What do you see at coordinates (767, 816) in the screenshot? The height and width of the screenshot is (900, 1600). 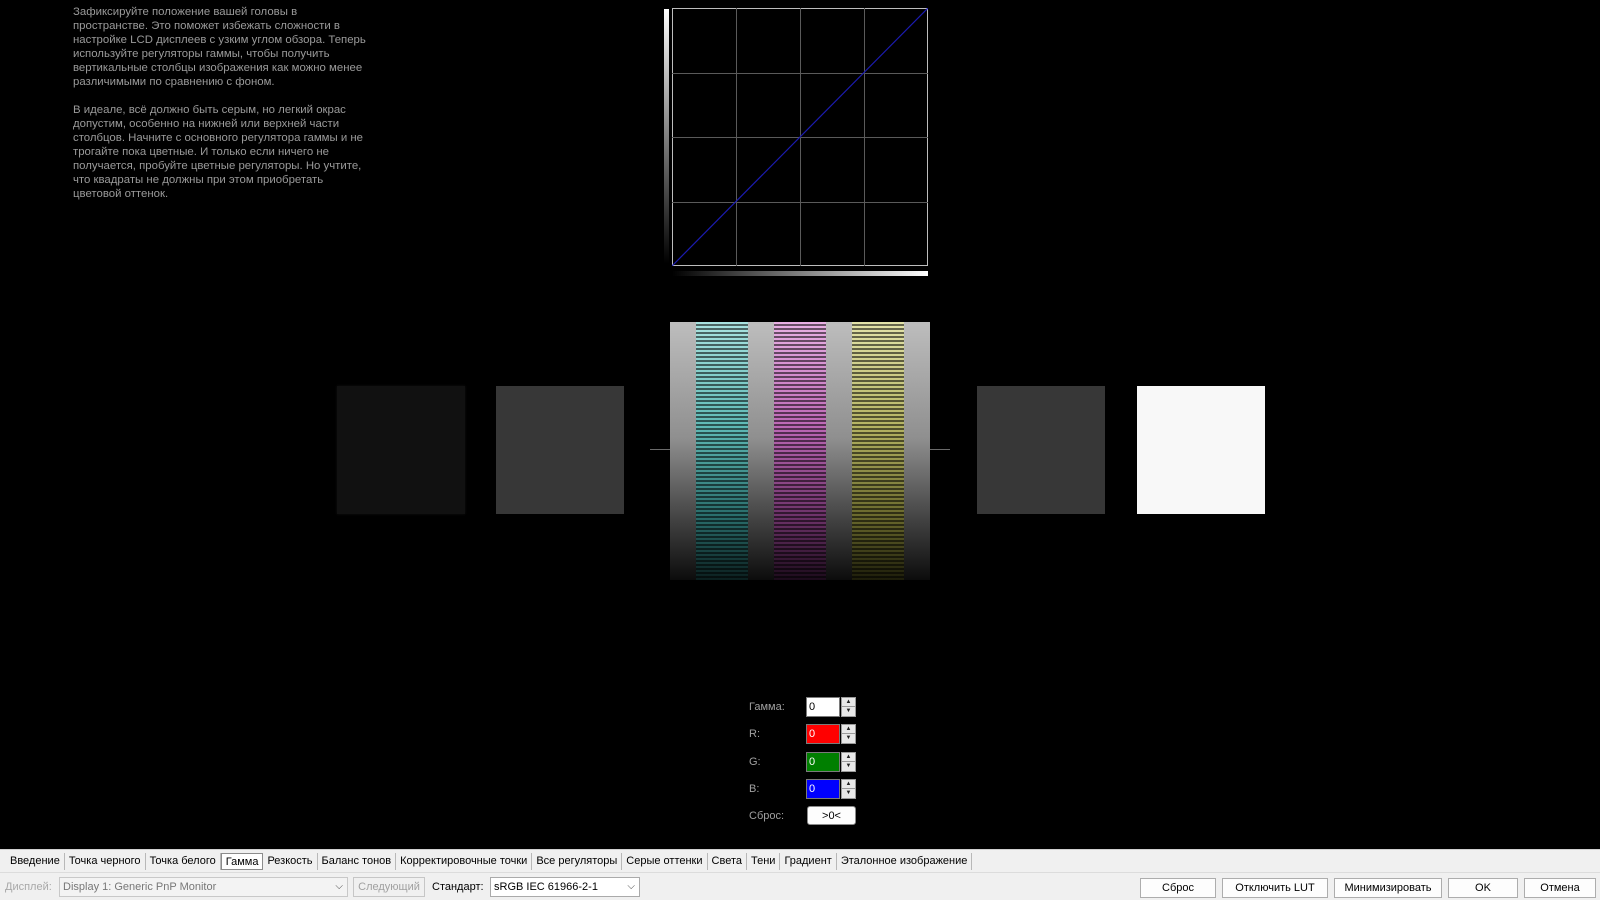 I see `reset-label: Сброс:` at bounding box center [767, 816].